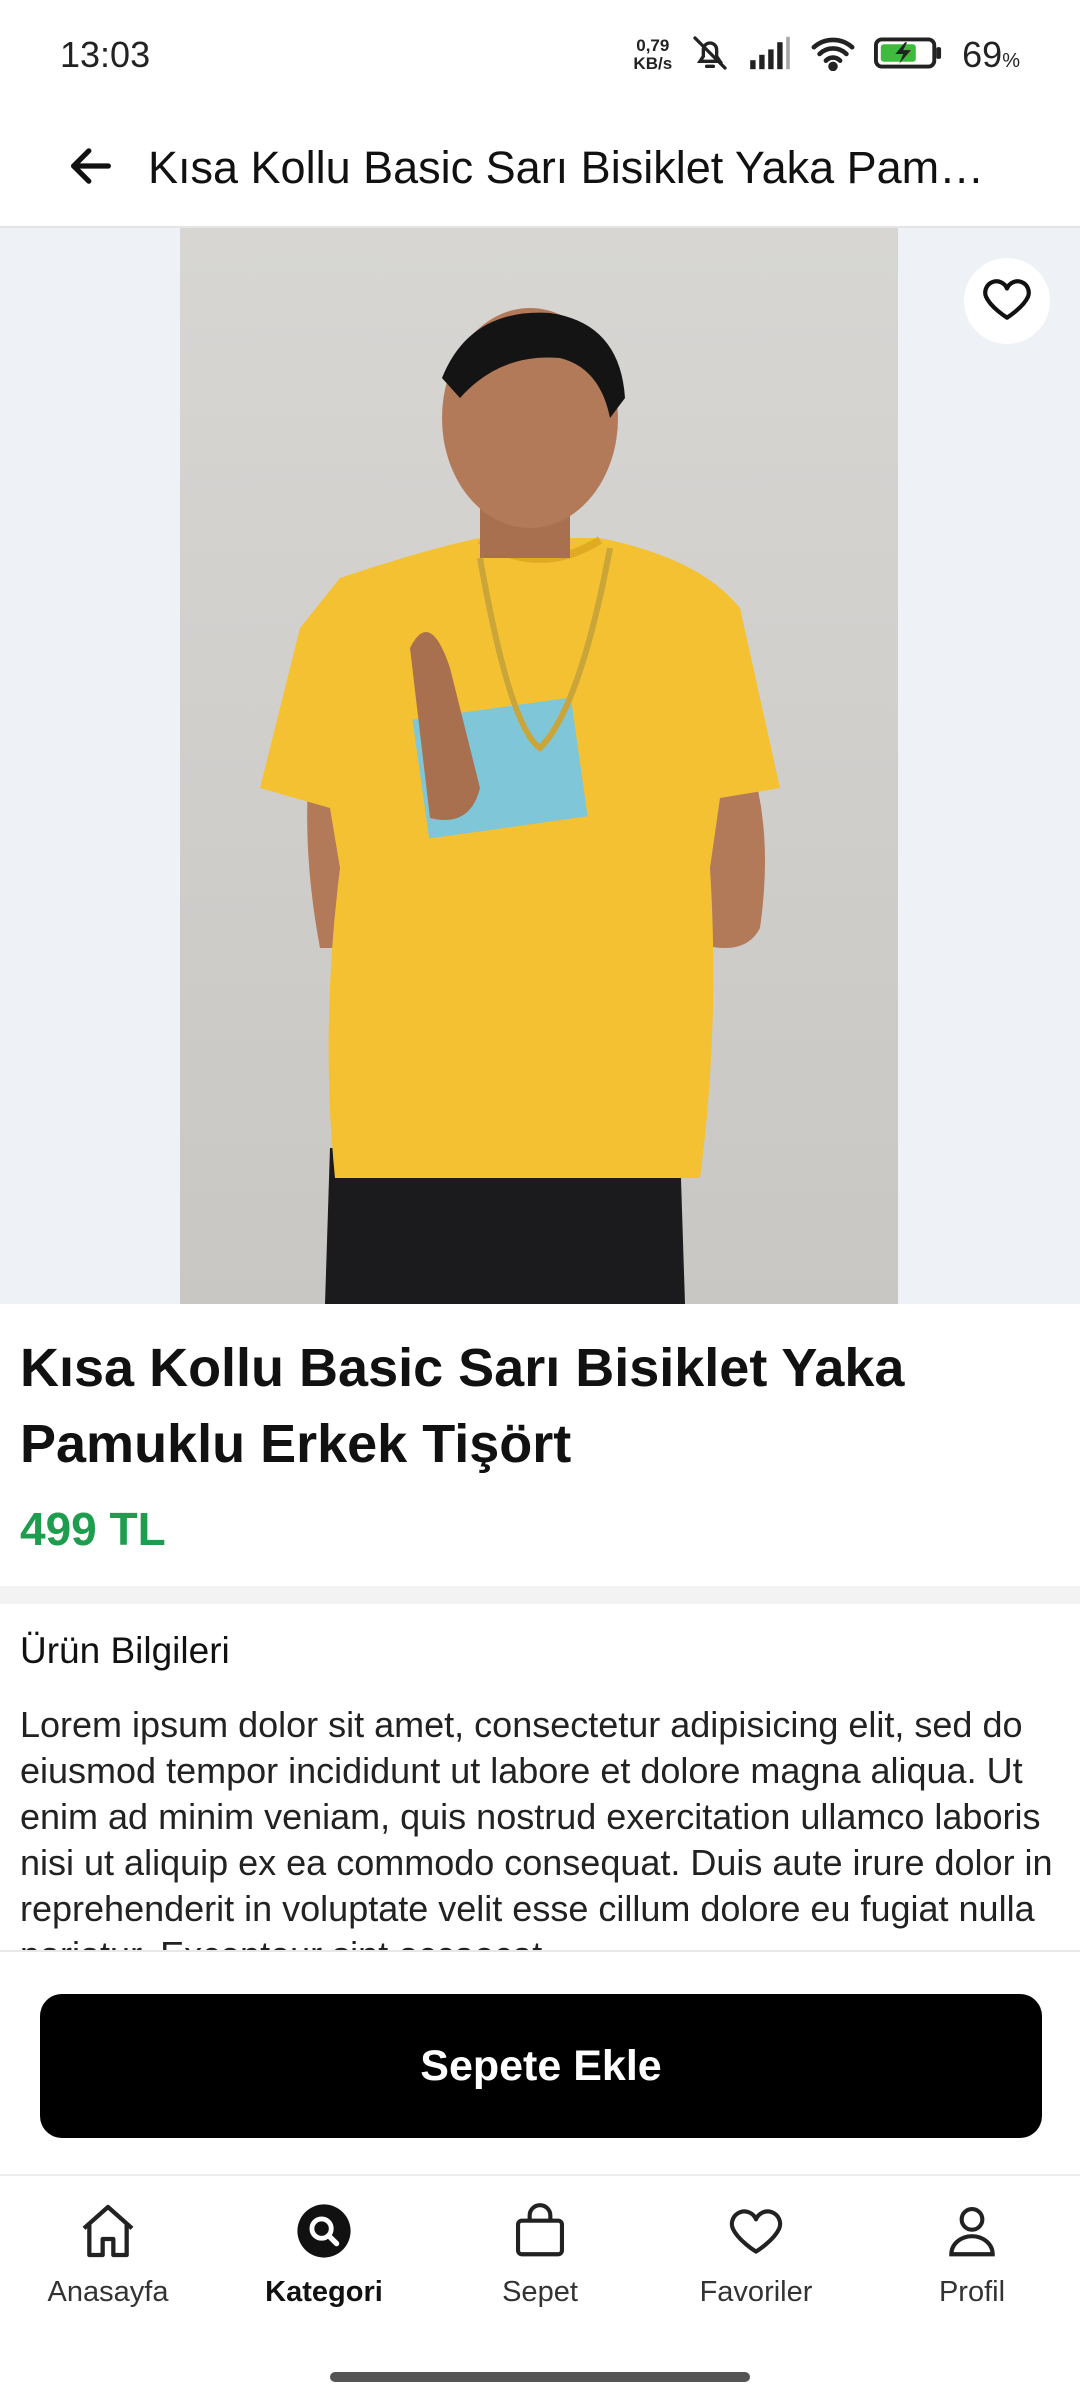 Image resolution: width=1080 pixels, height=2400 pixels. What do you see at coordinates (982, 54) in the screenshot?
I see `battery-percent-value: 69` at bounding box center [982, 54].